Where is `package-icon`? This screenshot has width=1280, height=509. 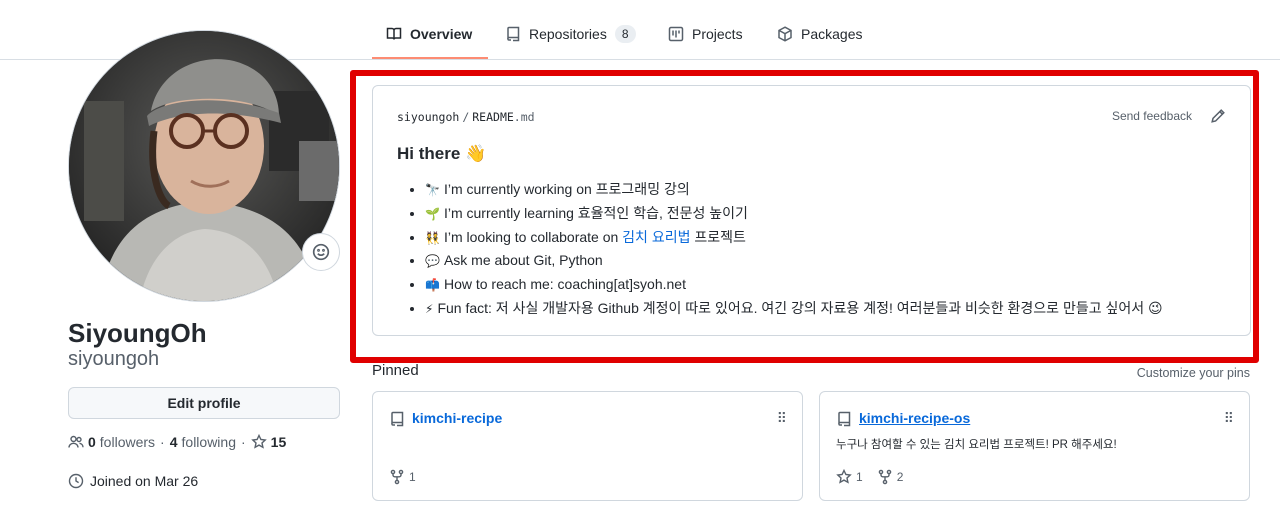 package-icon is located at coordinates (785, 34).